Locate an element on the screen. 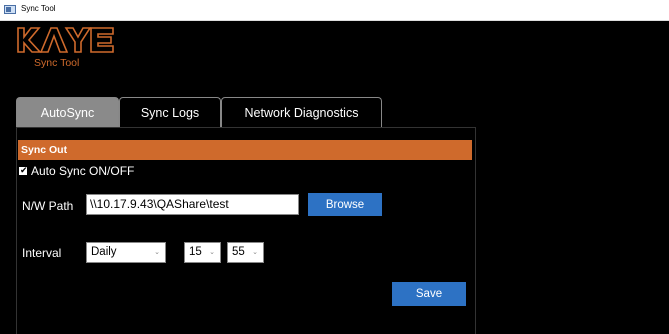 Image resolution: width=669 pixels, height=334 pixels. tab-autosync: AutoSync is located at coordinates (67, 112).